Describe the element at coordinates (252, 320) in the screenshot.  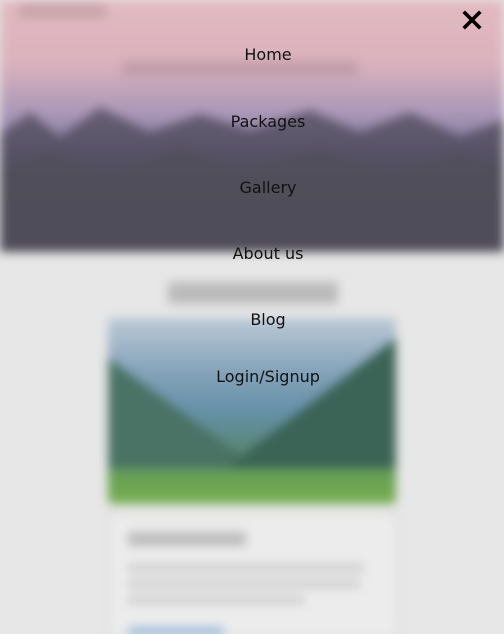
I see `nav-item-blog: Blog` at that location.